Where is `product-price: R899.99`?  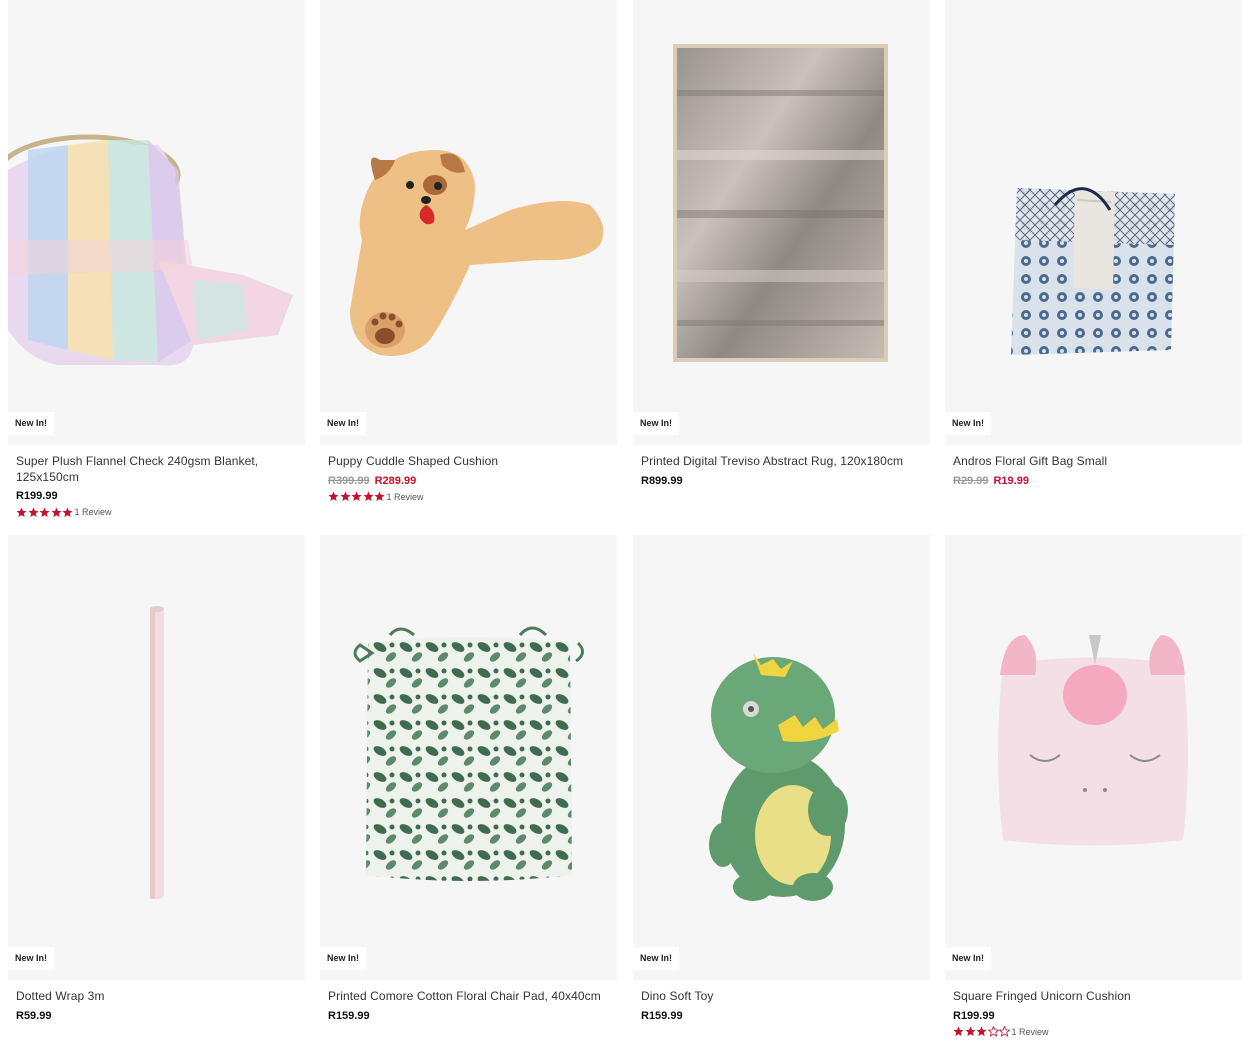
product-price: R899.99 is located at coordinates (662, 480).